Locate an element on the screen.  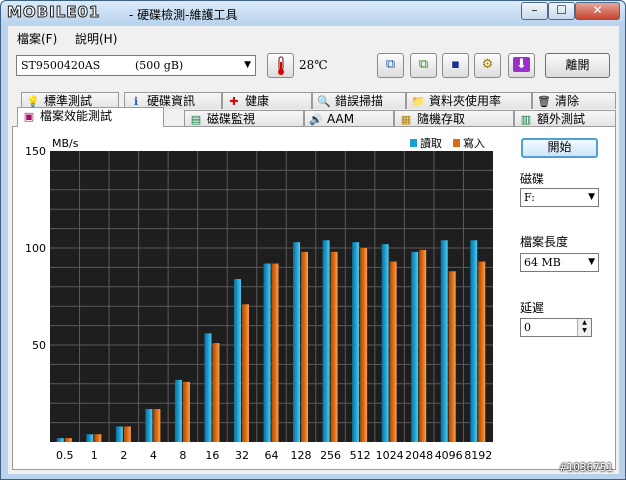
menu-help: 說明(H) is located at coordinates (96, 38).